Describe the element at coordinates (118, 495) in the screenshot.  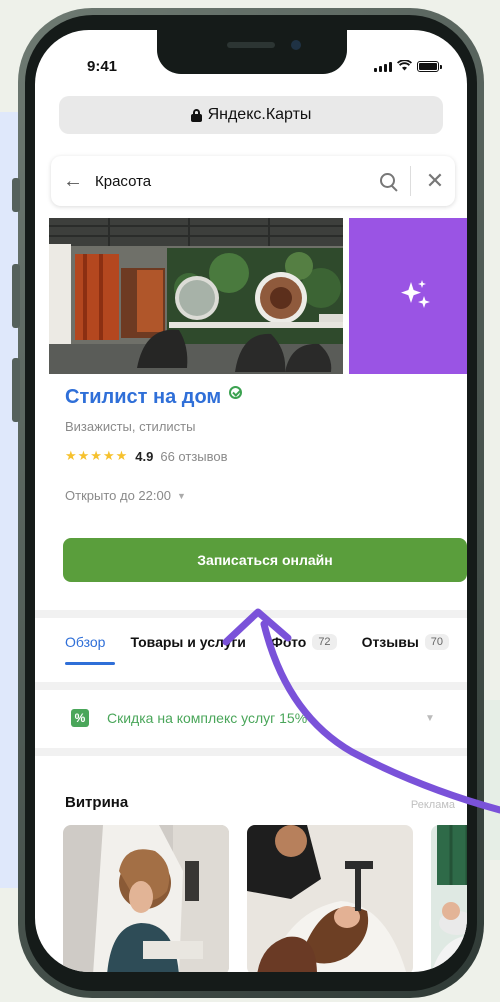
I see `hours-text: Открыто до 22:00` at that location.